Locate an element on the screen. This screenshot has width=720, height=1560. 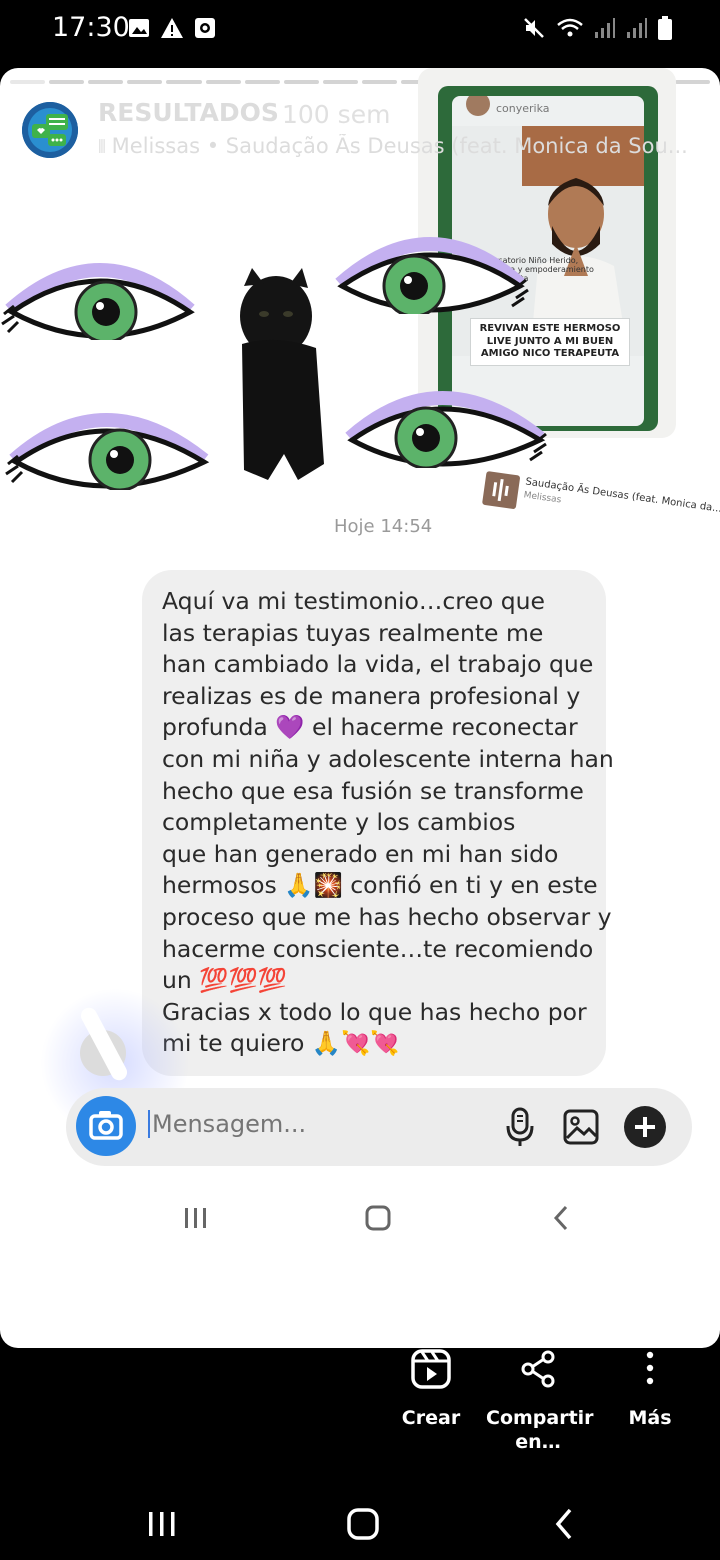
microphone-button is located at coordinates (520, 1127).